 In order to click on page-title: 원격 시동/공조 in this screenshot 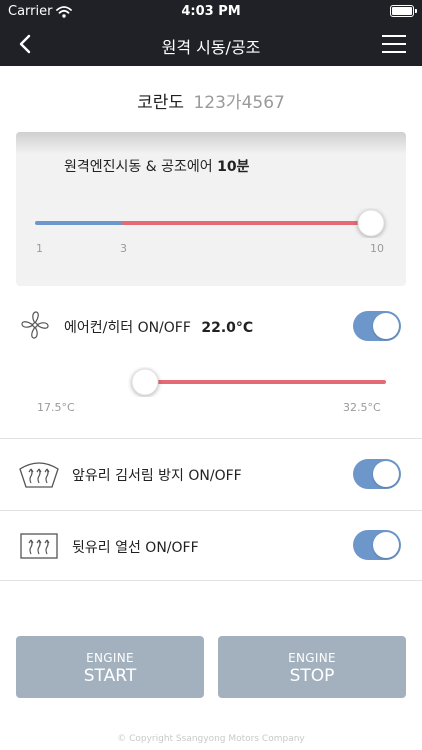, I will do `click(211, 47)`.